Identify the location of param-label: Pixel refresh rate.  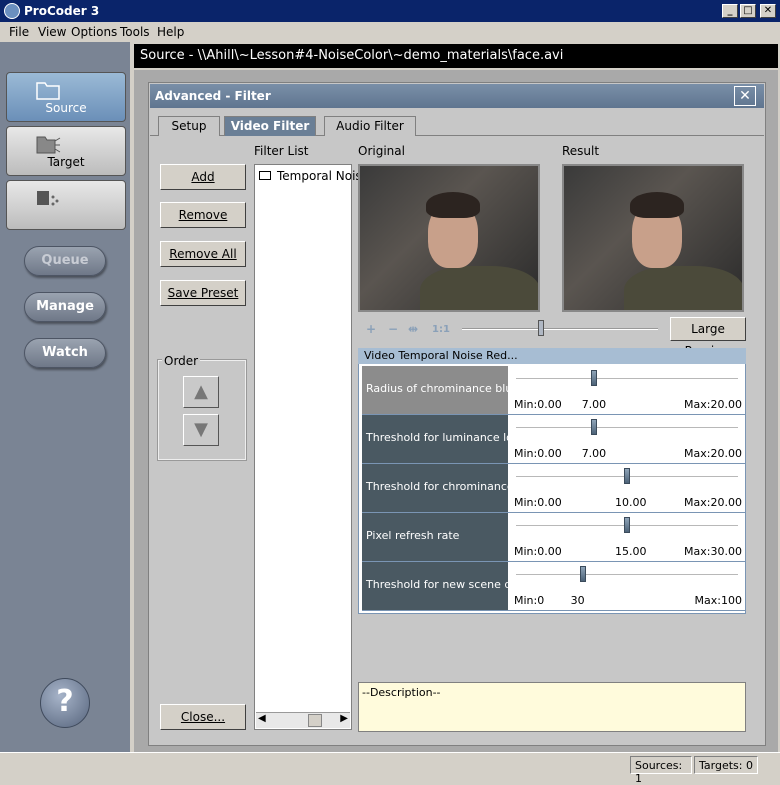
(435, 537).